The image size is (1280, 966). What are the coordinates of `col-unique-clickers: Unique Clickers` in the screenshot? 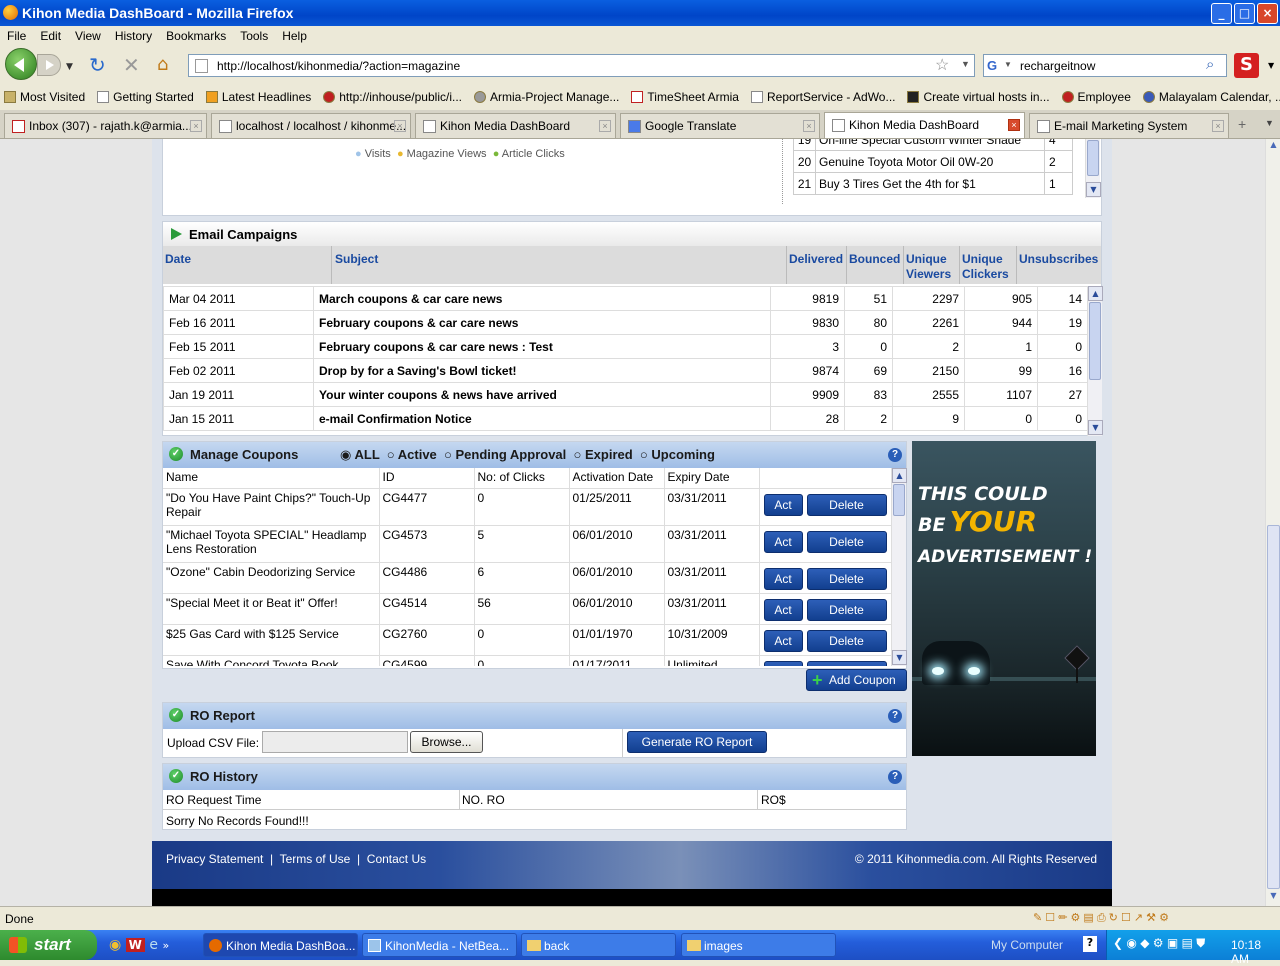 It's located at (988, 267).